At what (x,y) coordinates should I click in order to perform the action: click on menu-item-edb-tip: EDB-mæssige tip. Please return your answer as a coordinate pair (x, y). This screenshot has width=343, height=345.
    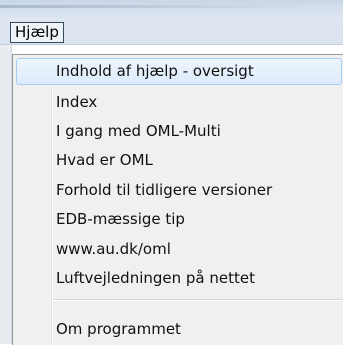
    Looking at the image, I should click on (179, 219).